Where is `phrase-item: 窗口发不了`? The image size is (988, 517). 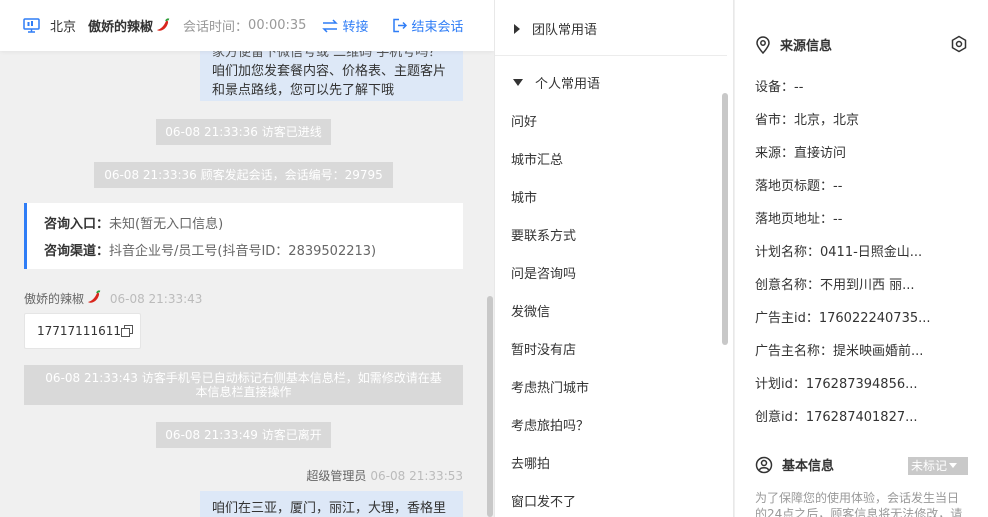
phrase-item: 窗口发不了 is located at coordinates (543, 500).